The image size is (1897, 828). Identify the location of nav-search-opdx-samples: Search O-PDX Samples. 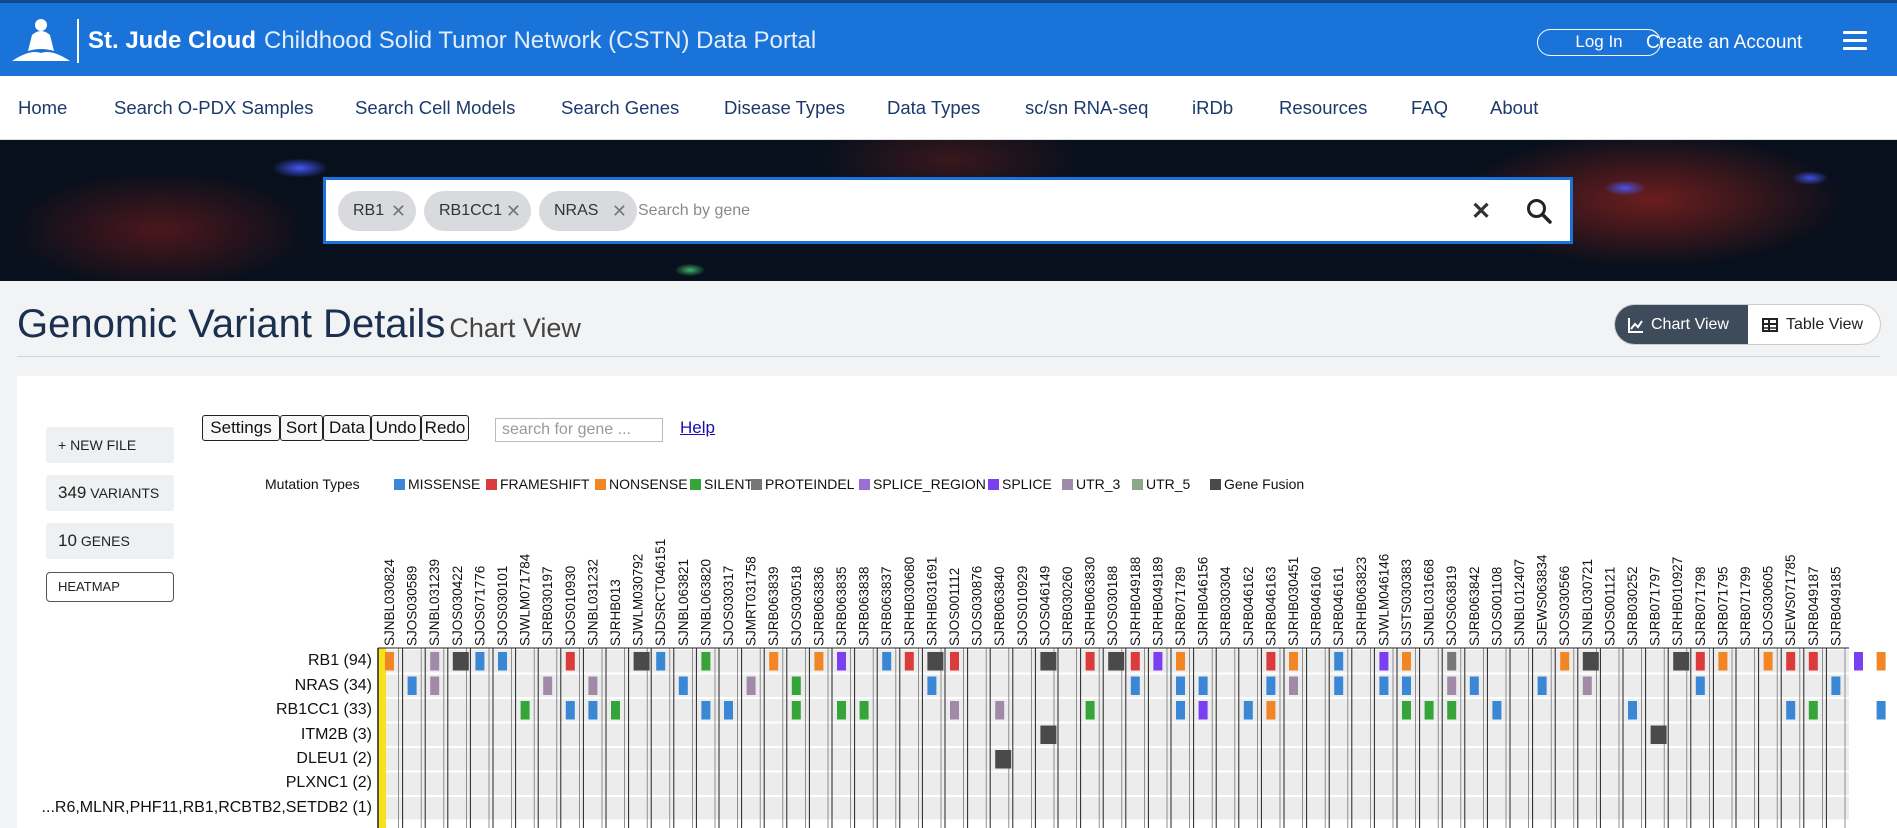
(213, 108).